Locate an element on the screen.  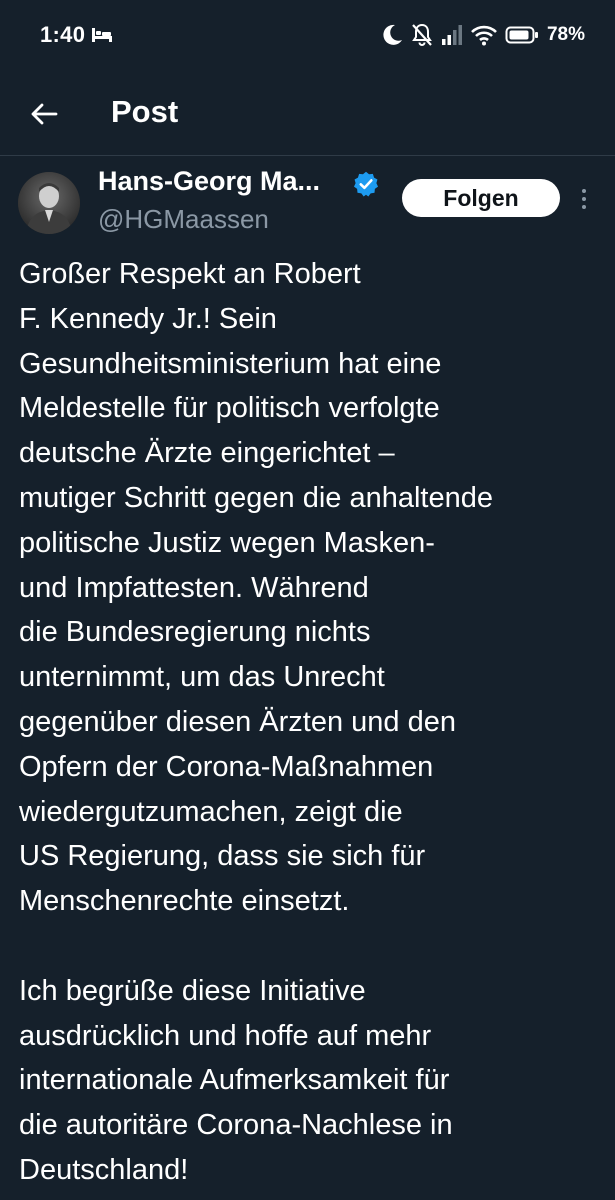
post-line: Ich begrüße diese Initiative is located at coordinates (192, 990).